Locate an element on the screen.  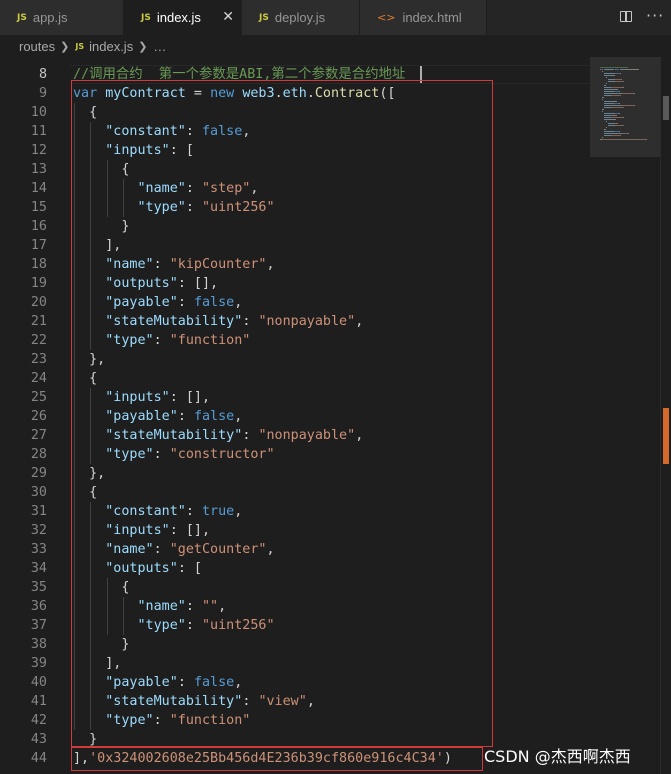
code-token: } is located at coordinates (101, 644).